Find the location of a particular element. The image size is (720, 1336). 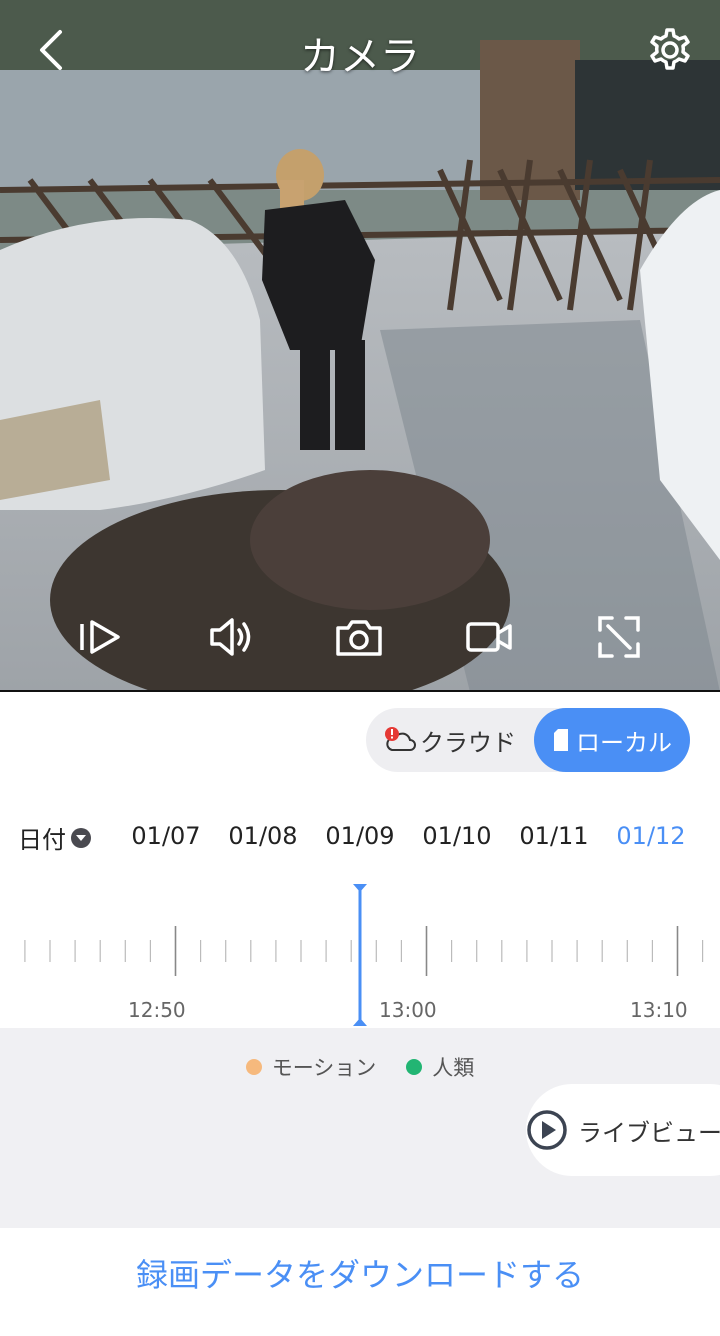

download-recording-link: 録画データをダウンロードする is located at coordinates (360, 1273).